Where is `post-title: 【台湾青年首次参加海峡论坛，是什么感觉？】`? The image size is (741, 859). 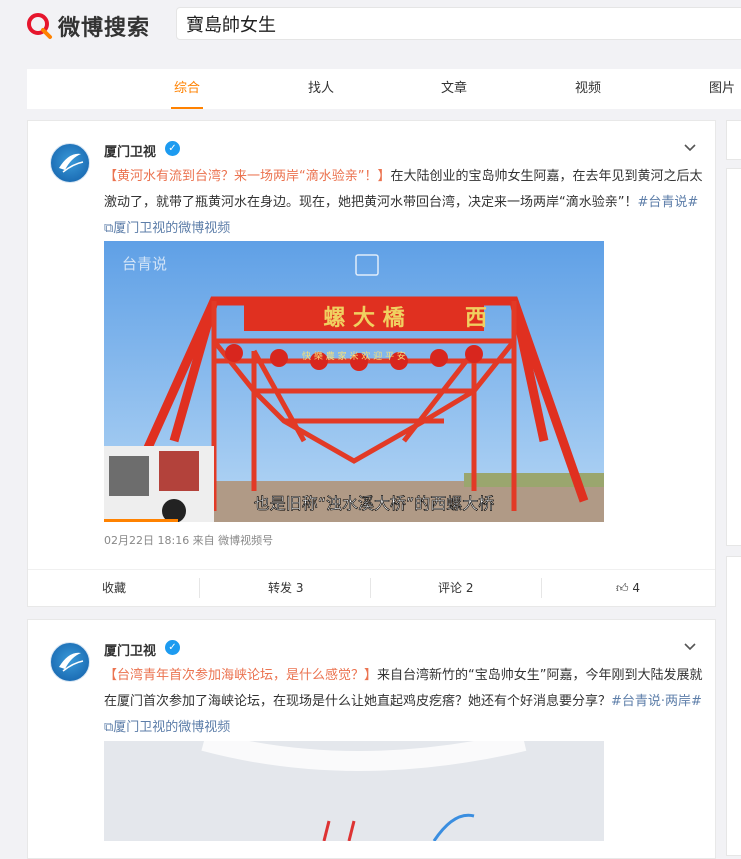
post-title: 【台湾青年首次参加海峡论坛，是什么感觉？】 is located at coordinates (241, 675).